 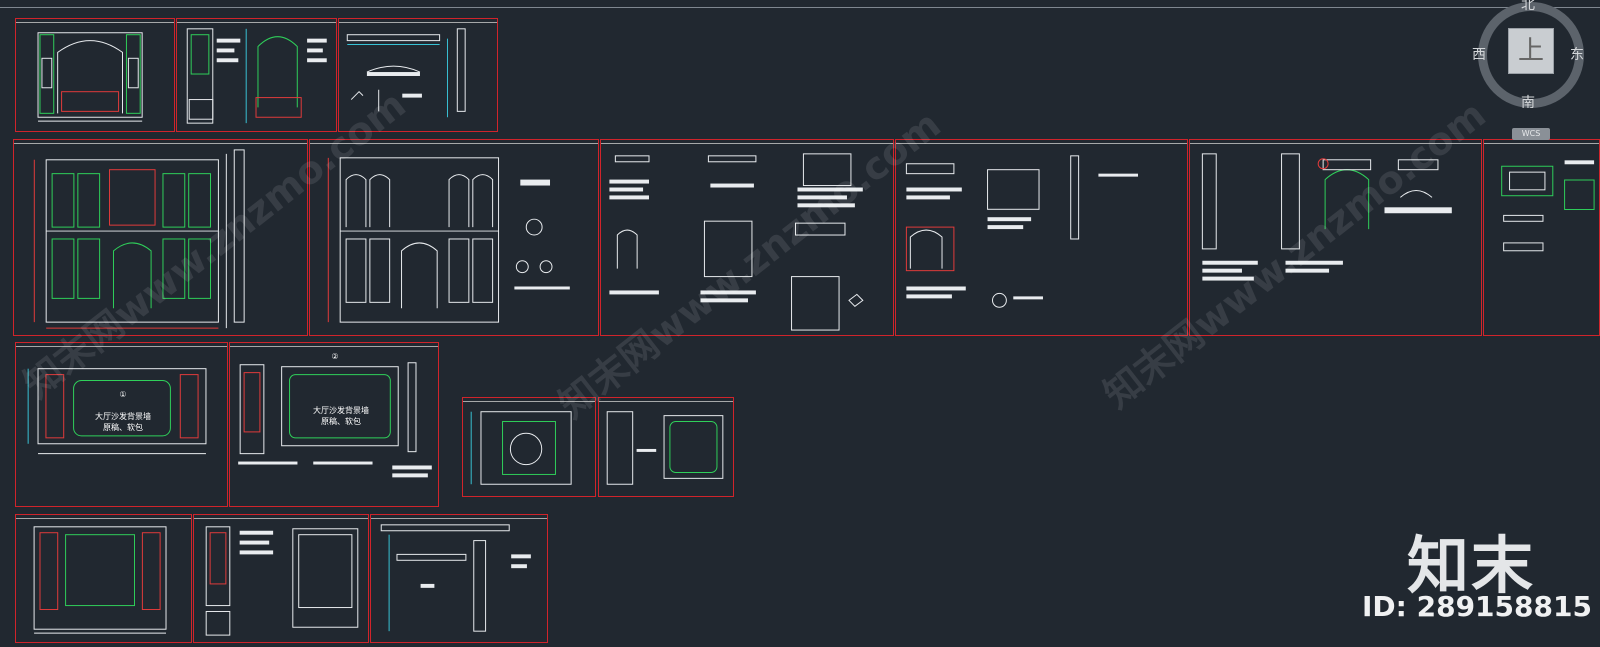 I want to click on drawing-number: ①, so click(x=123, y=394).